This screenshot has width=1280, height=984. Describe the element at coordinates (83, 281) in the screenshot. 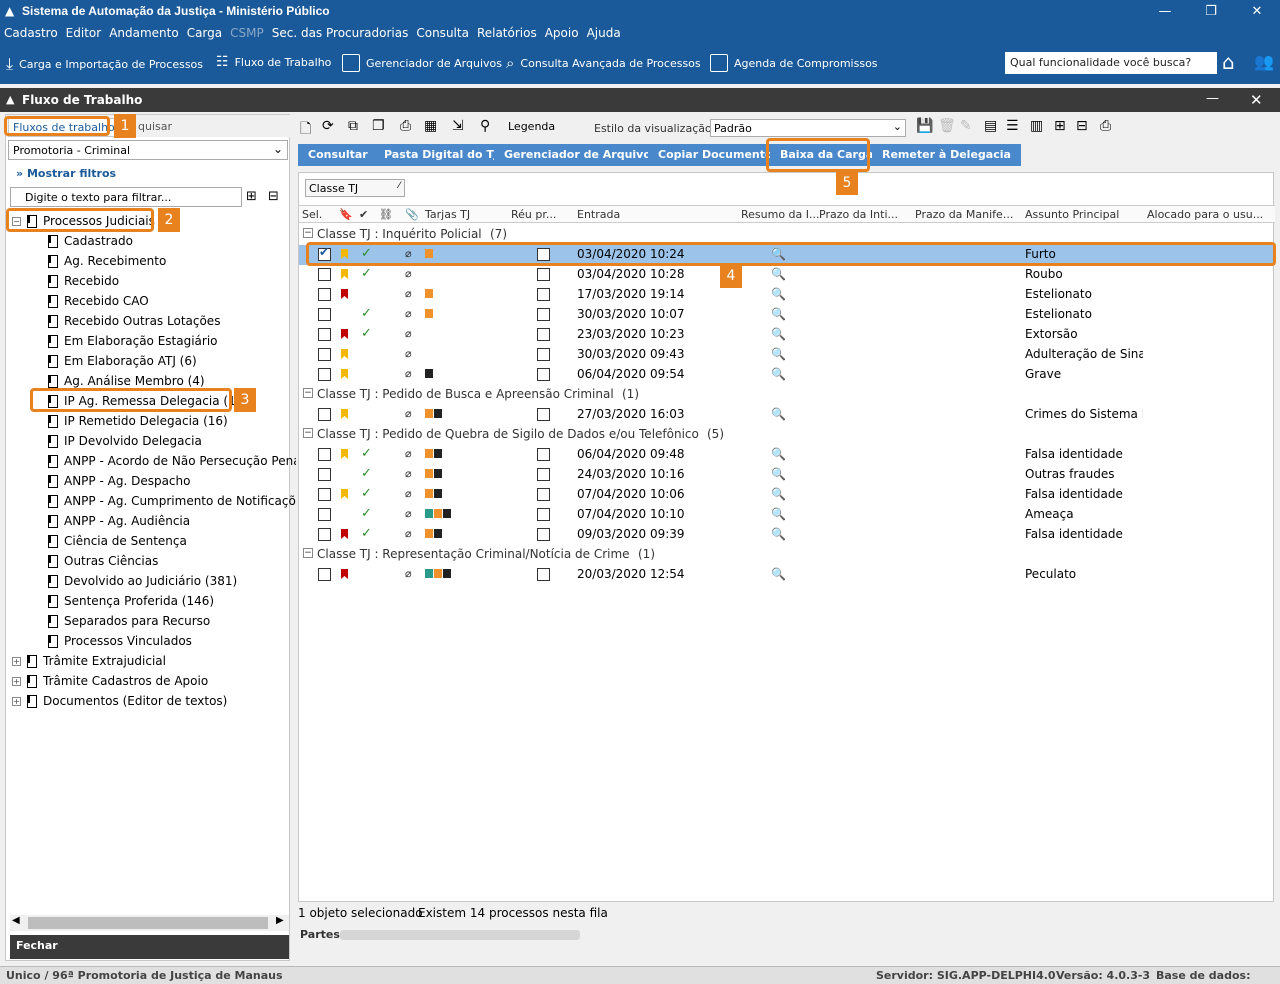

I see `tree-item: Recebido` at that location.